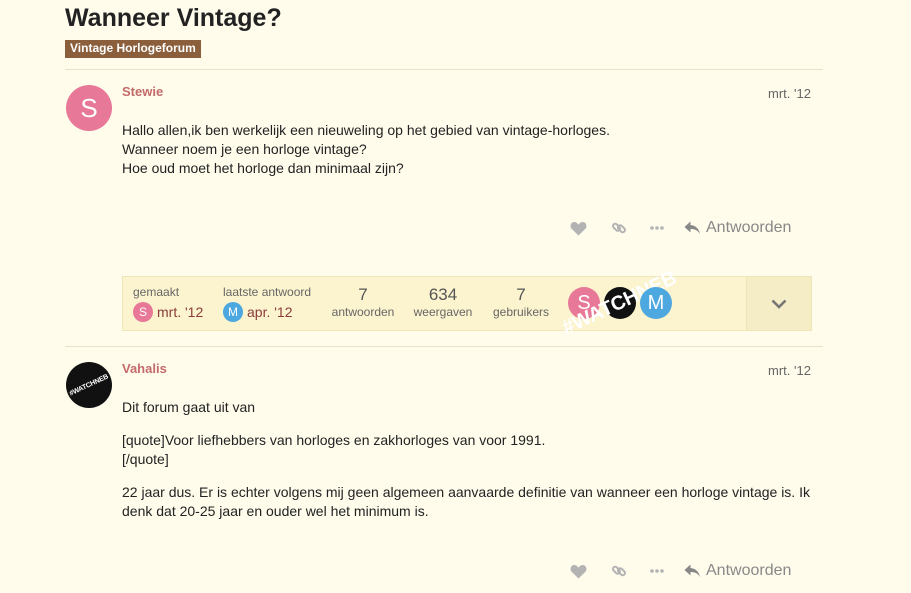 This screenshot has width=911, height=593. What do you see at coordinates (144, 368) in the screenshot?
I see `post-author: Vahalis` at bounding box center [144, 368].